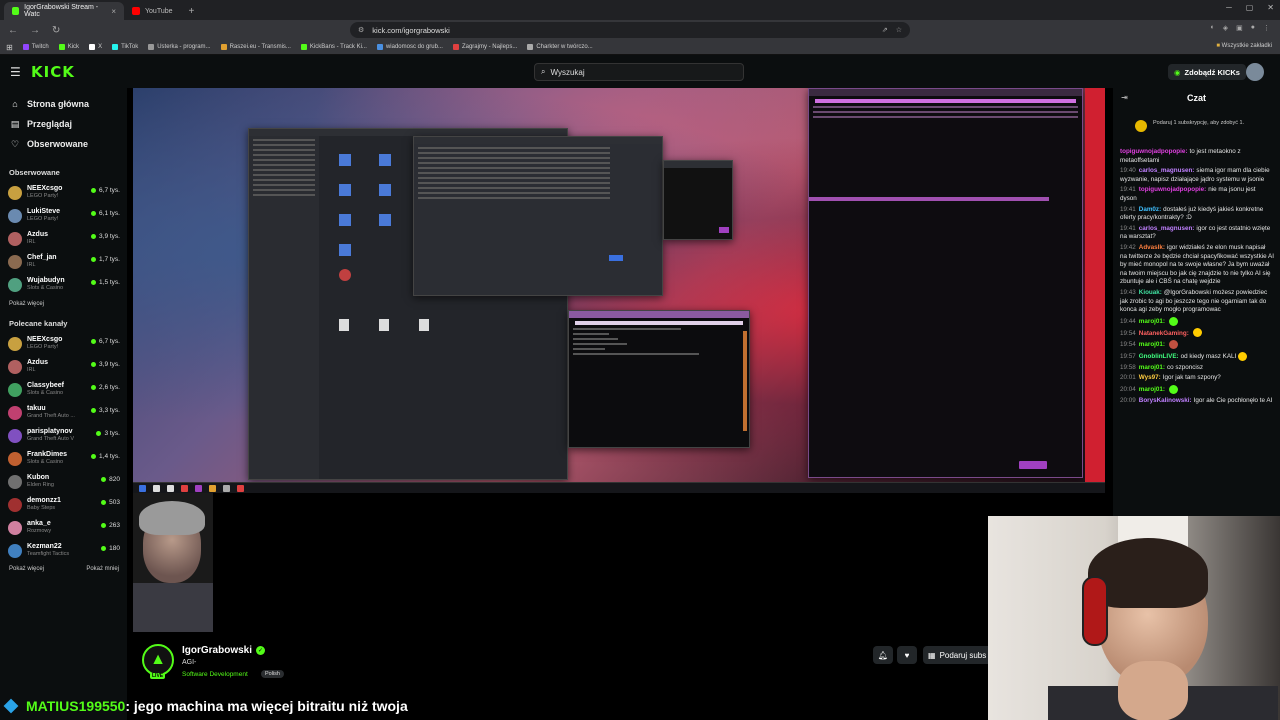  I want to click on browser-tab-youtube: YouTube, so click(152, 11).